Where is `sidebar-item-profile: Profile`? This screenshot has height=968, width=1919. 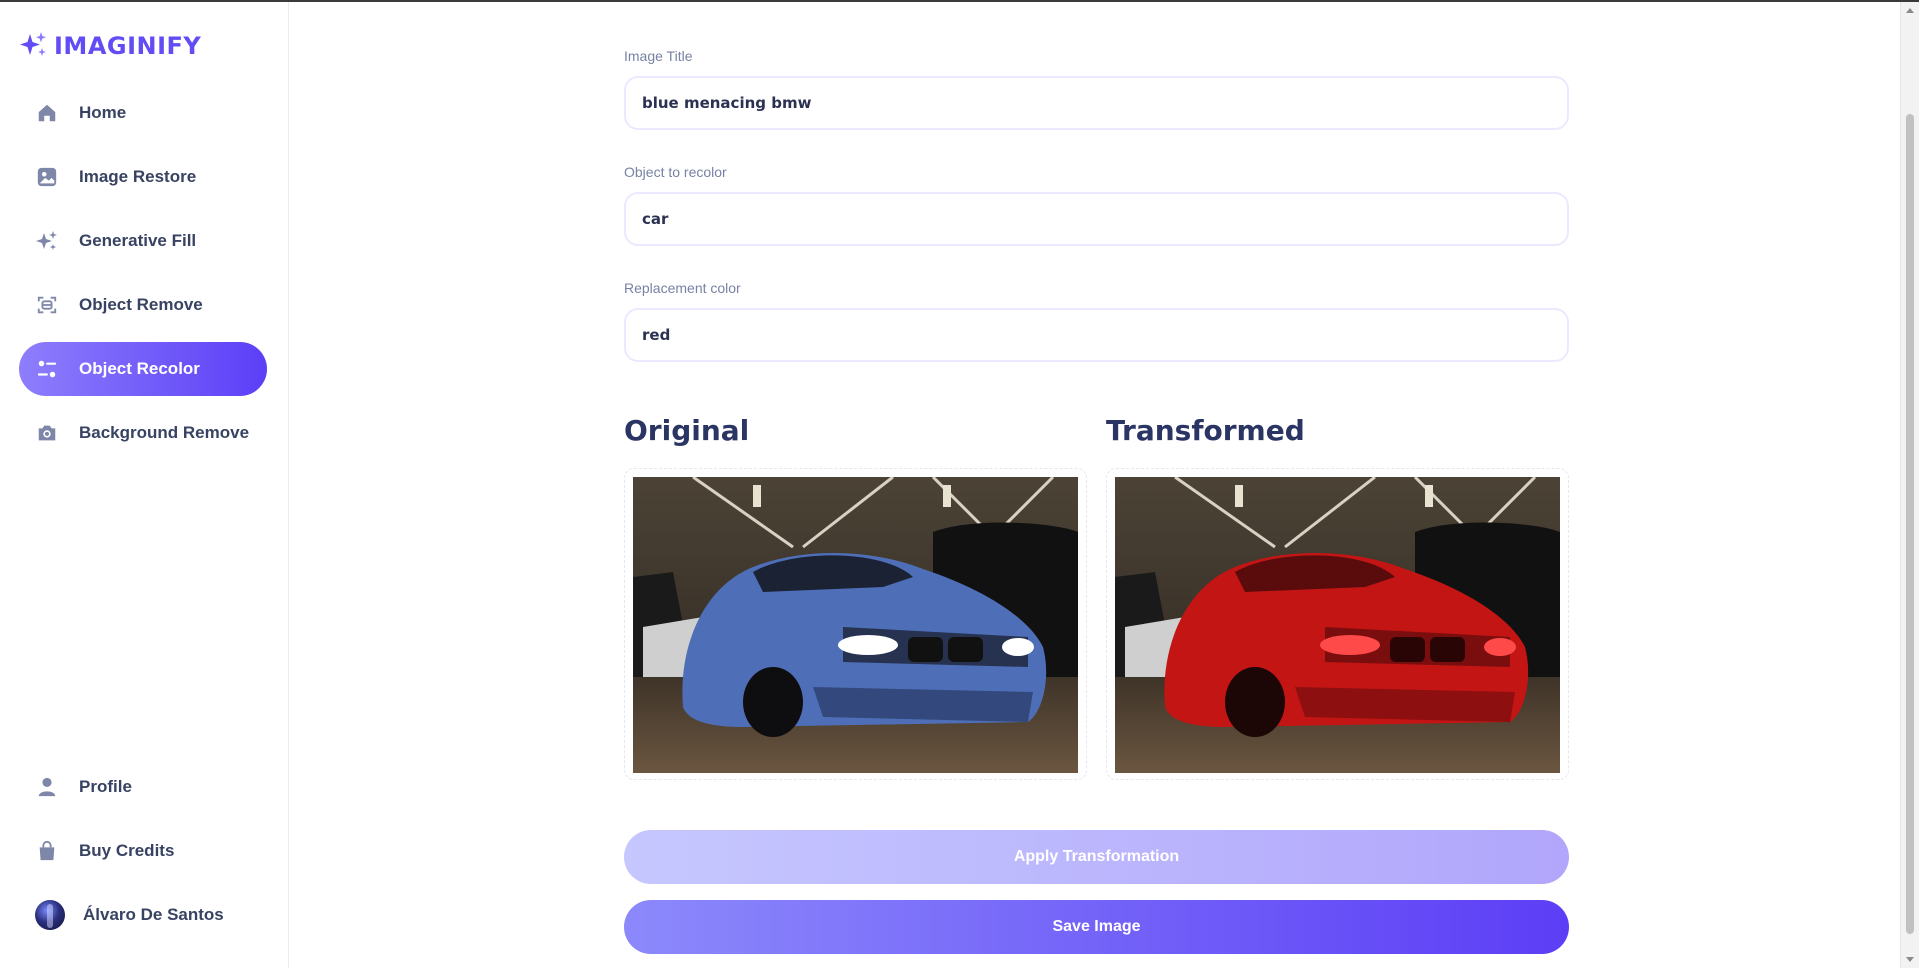 sidebar-item-profile: Profile is located at coordinates (143, 787).